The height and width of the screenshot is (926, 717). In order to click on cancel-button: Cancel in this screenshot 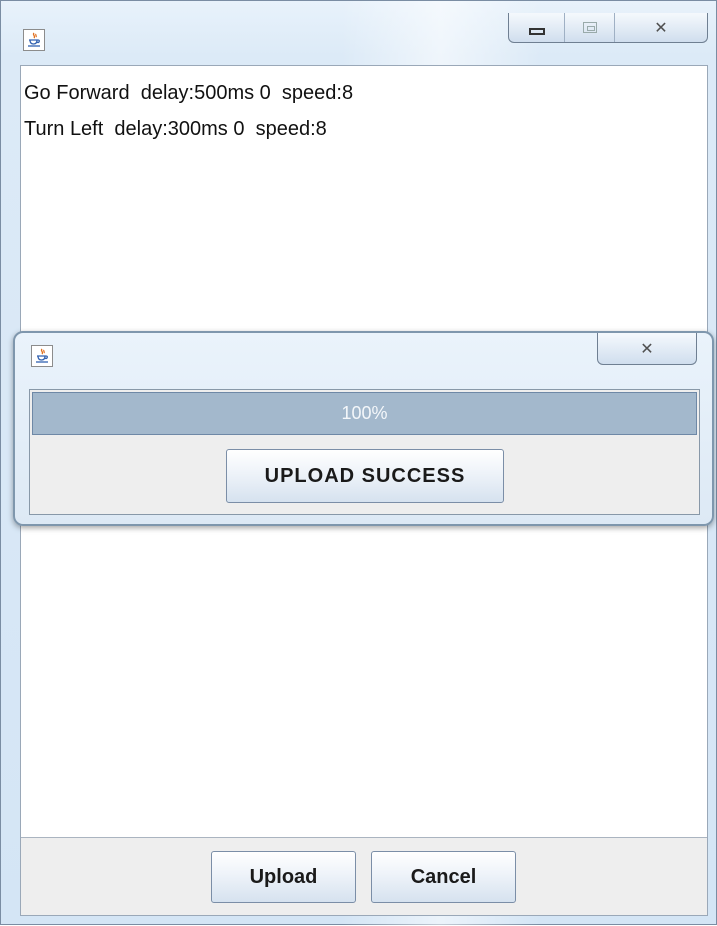, I will do `click(443, 877)`.